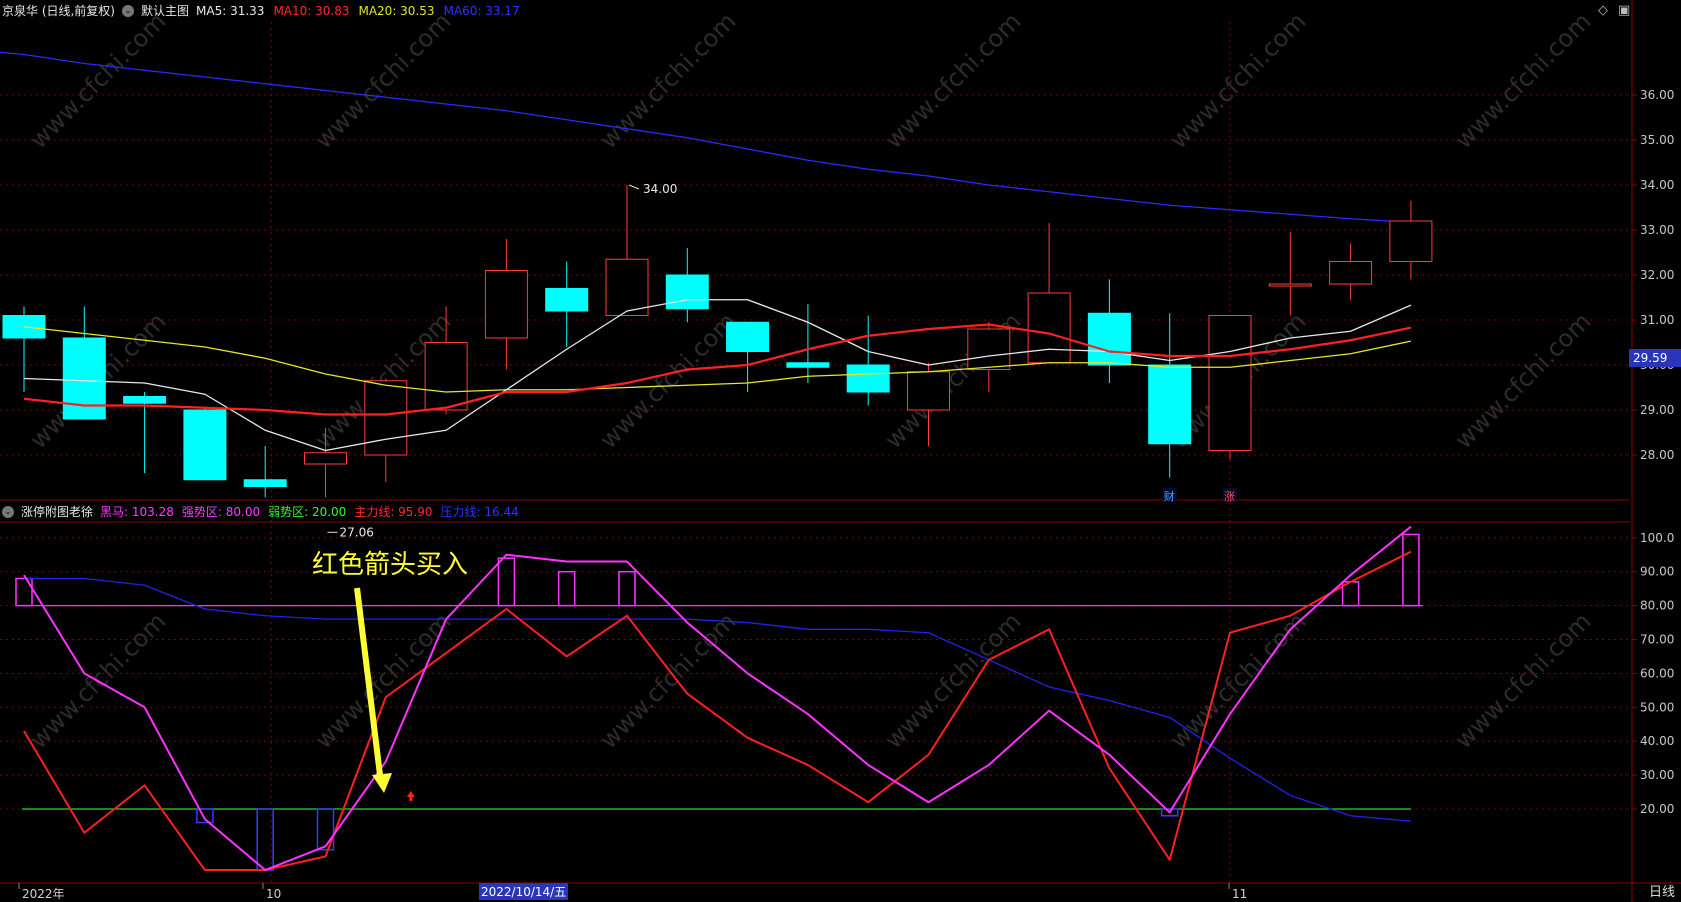  Describe the element at coordinates (57, 512) in the screenshot. I see `indicator-name: 涨停附图老徐` at that location.